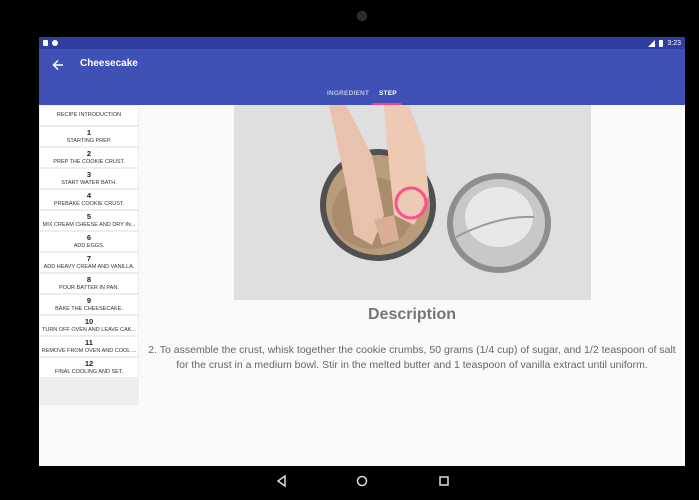  What do you see at coordinates (362, 43) in the screenshot?
I see `status-bar: 3:23` at bounding box center [362, 43].